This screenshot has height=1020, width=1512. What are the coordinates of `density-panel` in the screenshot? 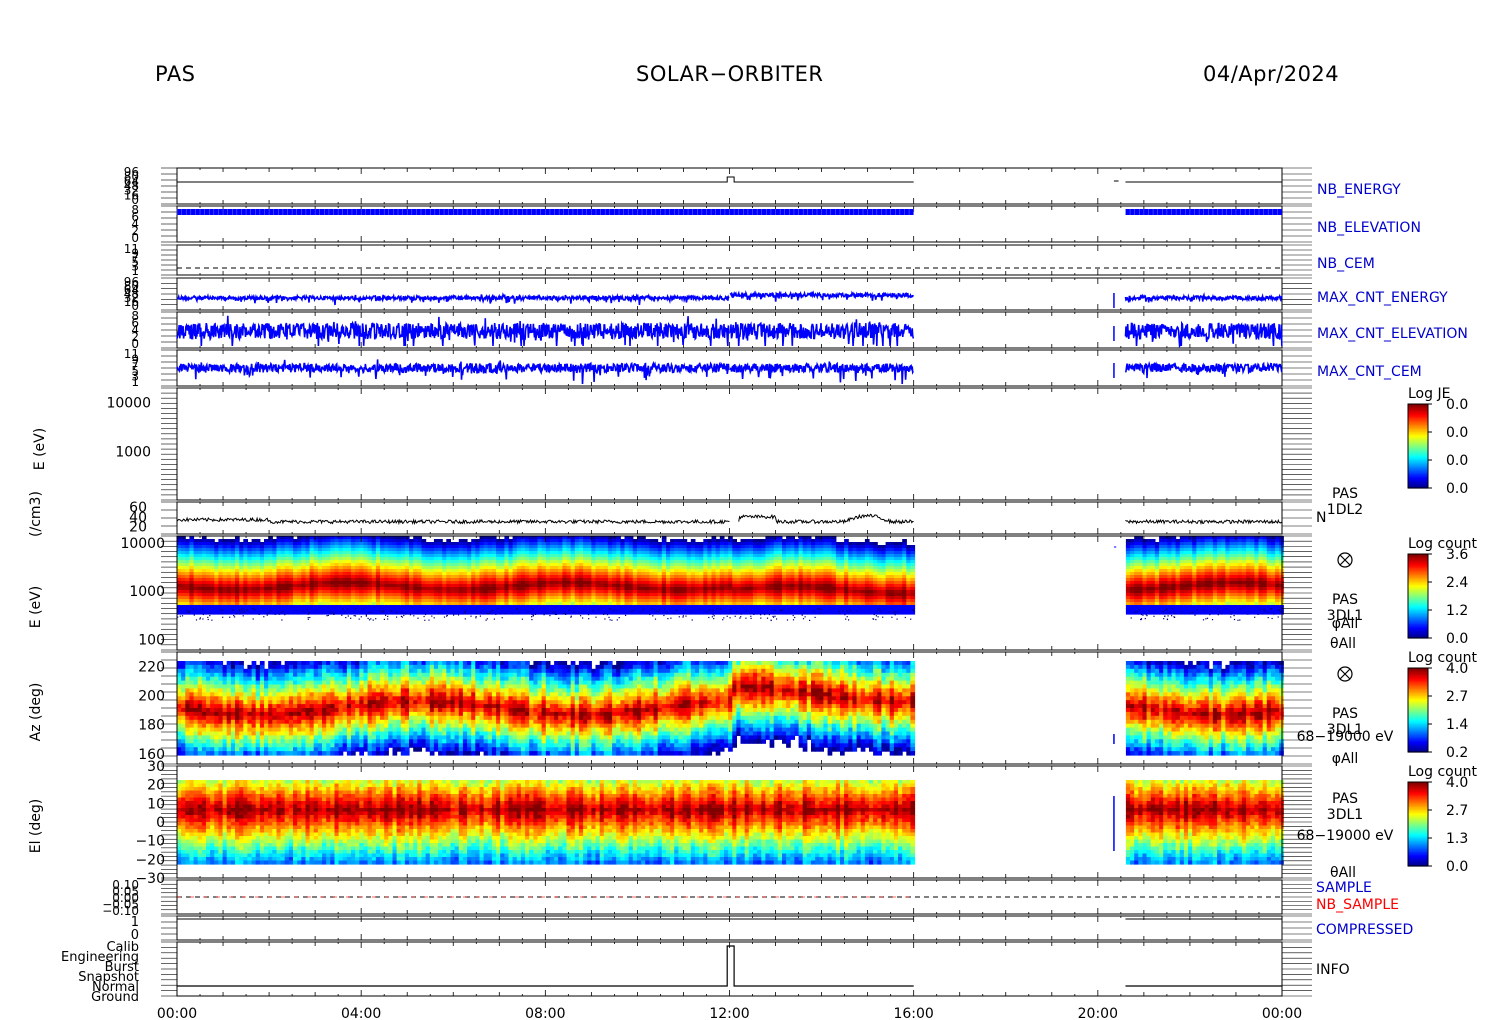 It's located at (736, 518).